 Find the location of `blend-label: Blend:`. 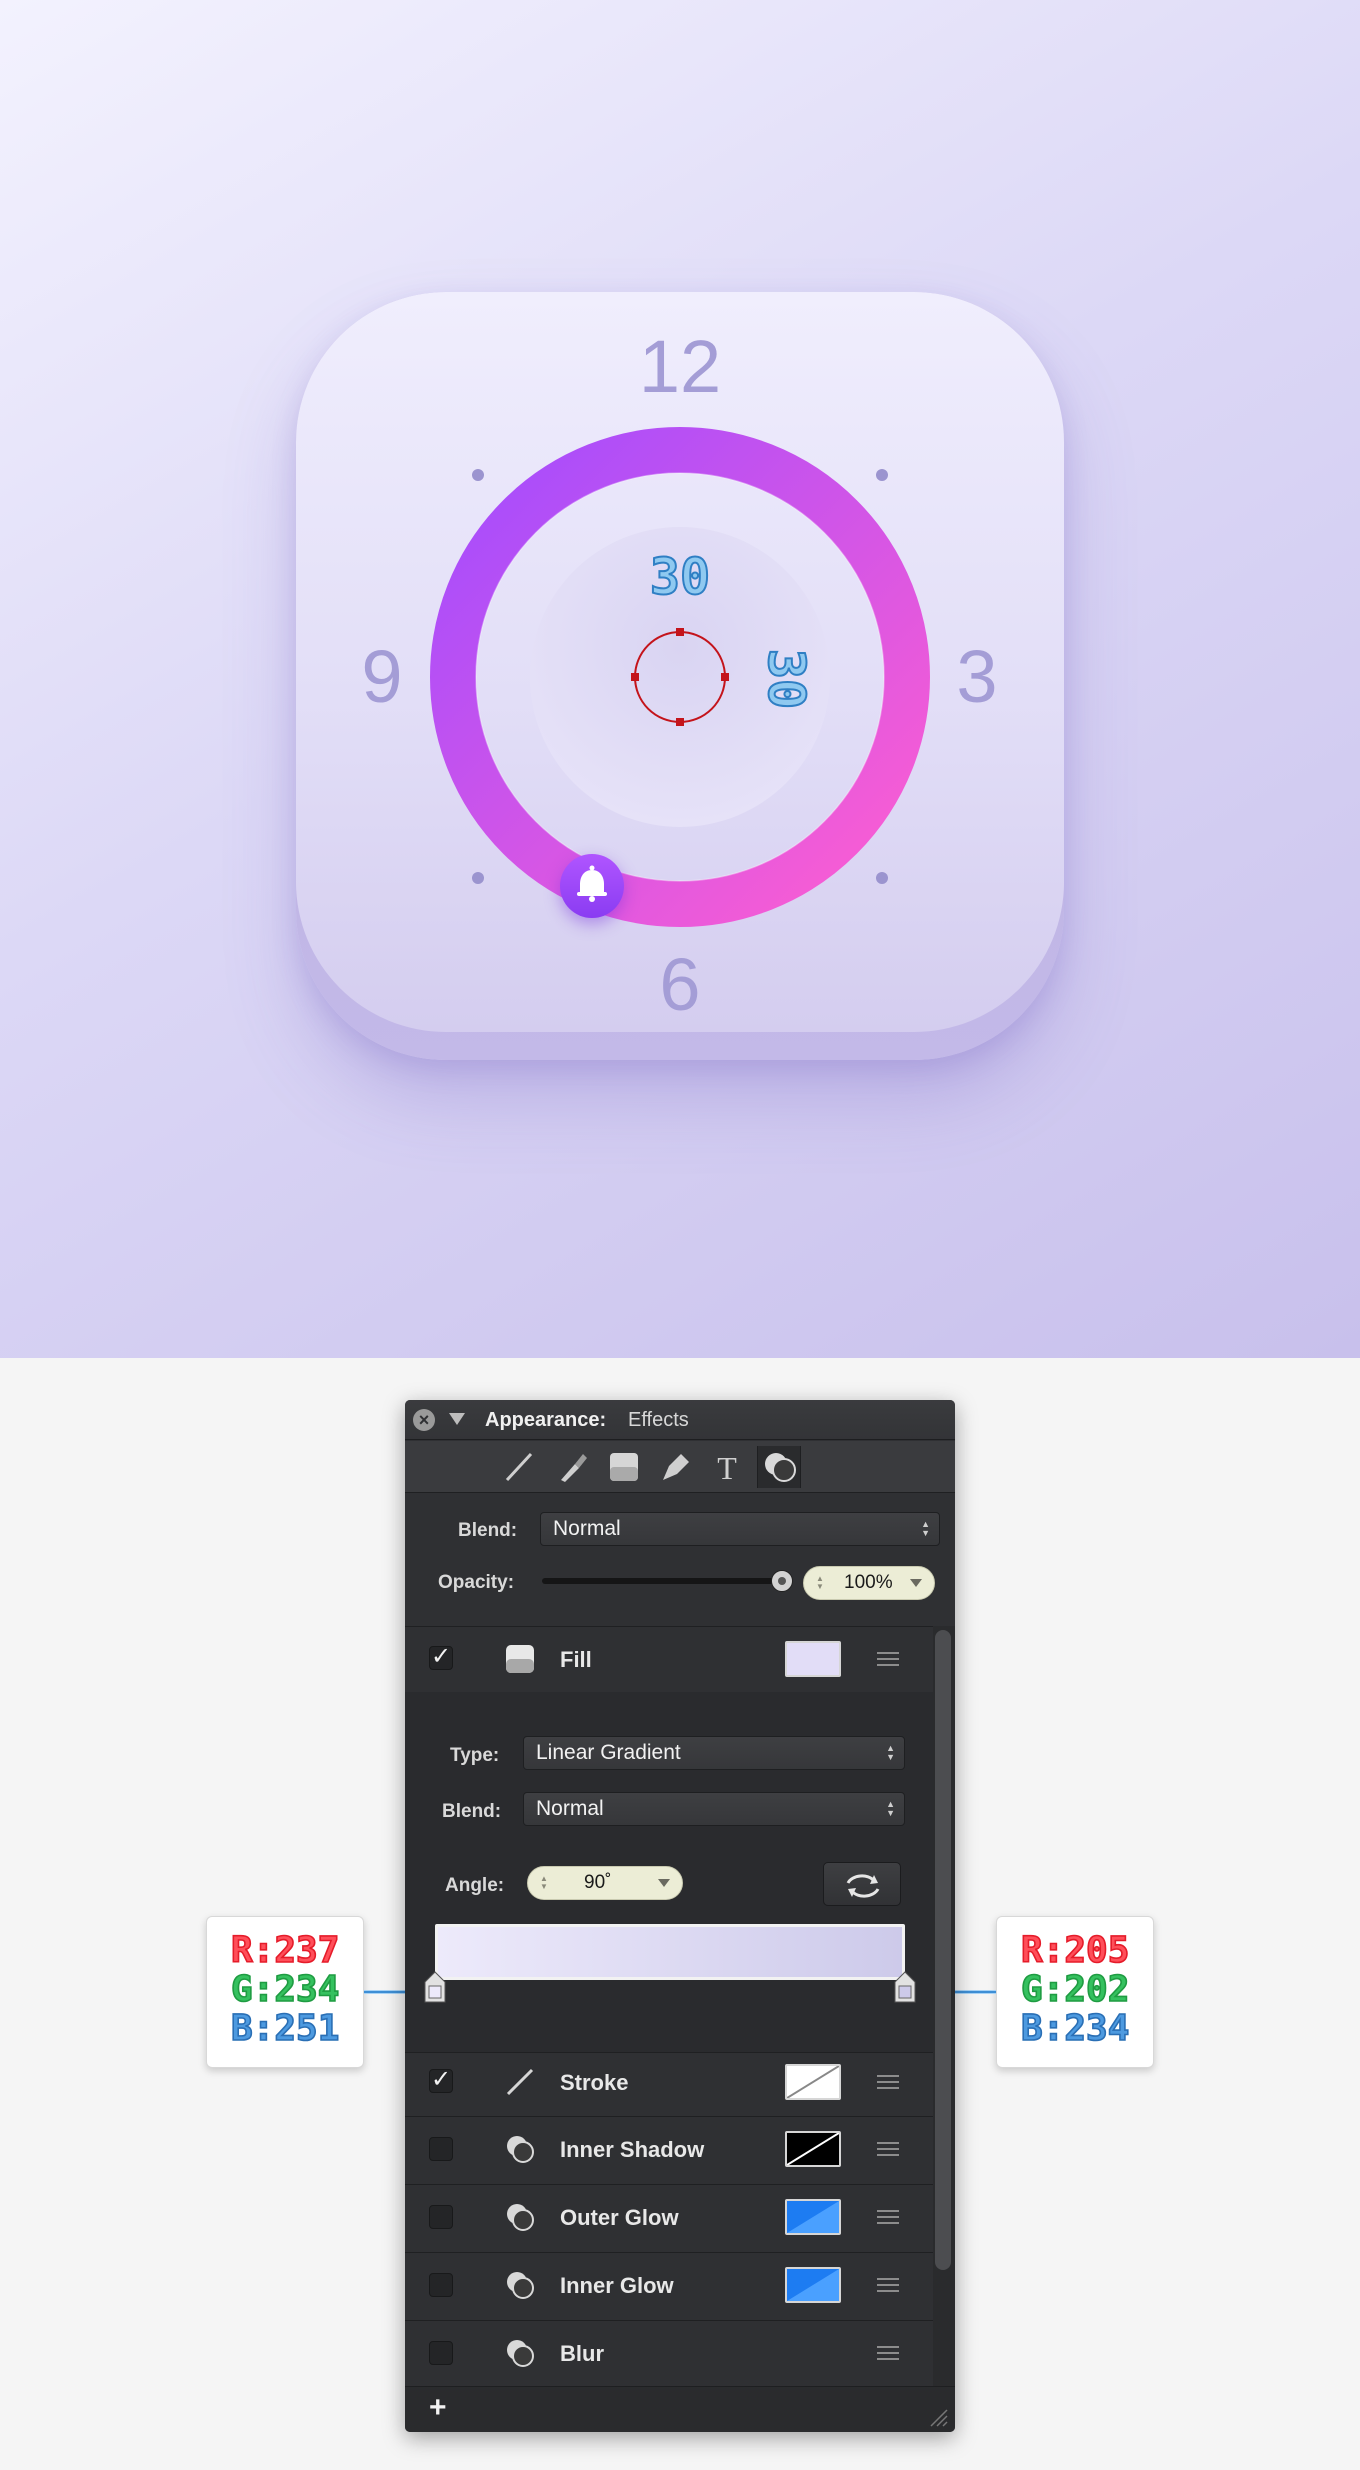

blend-label: Blend: is located at coordinates (488, 1530).